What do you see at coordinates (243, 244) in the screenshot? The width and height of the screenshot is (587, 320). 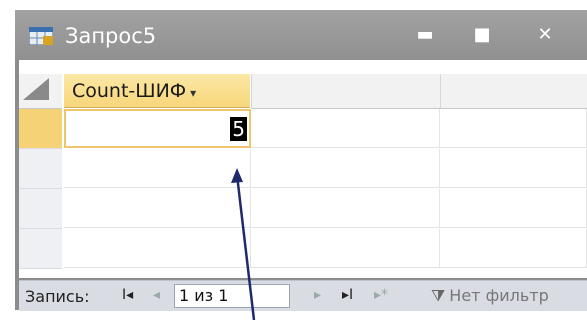 I see `annotation-arrow` at bounding box center [243, 244].